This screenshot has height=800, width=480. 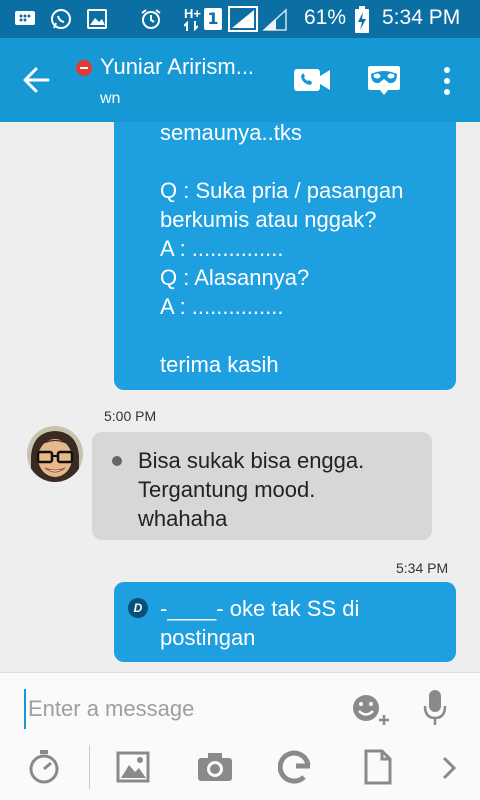 What do you see at coordinates (285, 622) in the screenshot?
I see `outgoing-message-bubble: D -____- oke tak SS di postingan` at bounding box center [285, 622].